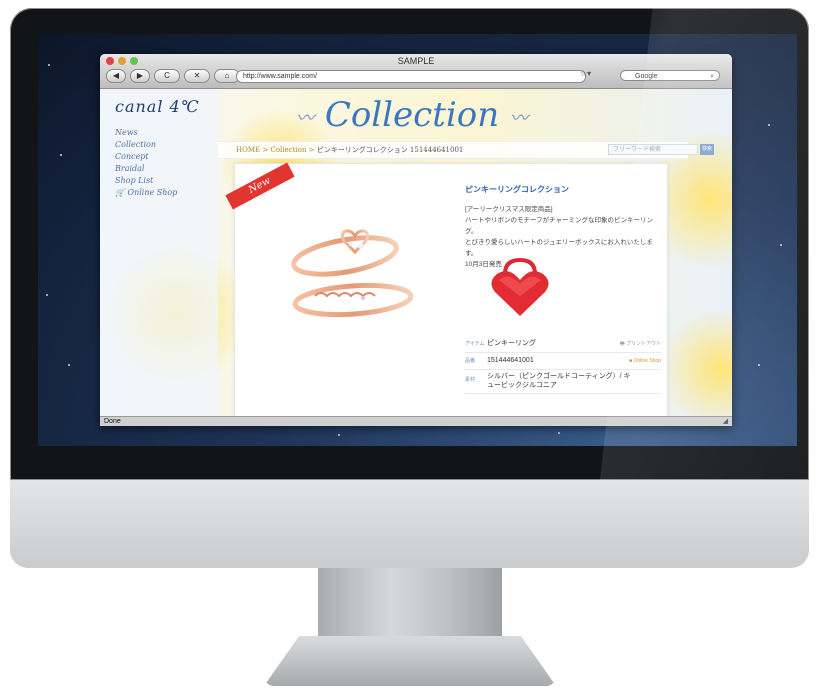 This screenshot has height=698, width=819. I want to click on description-line: ハートやリボンのモチーフがチャーミングな印象のピンキーリング。, so click(559, 226).